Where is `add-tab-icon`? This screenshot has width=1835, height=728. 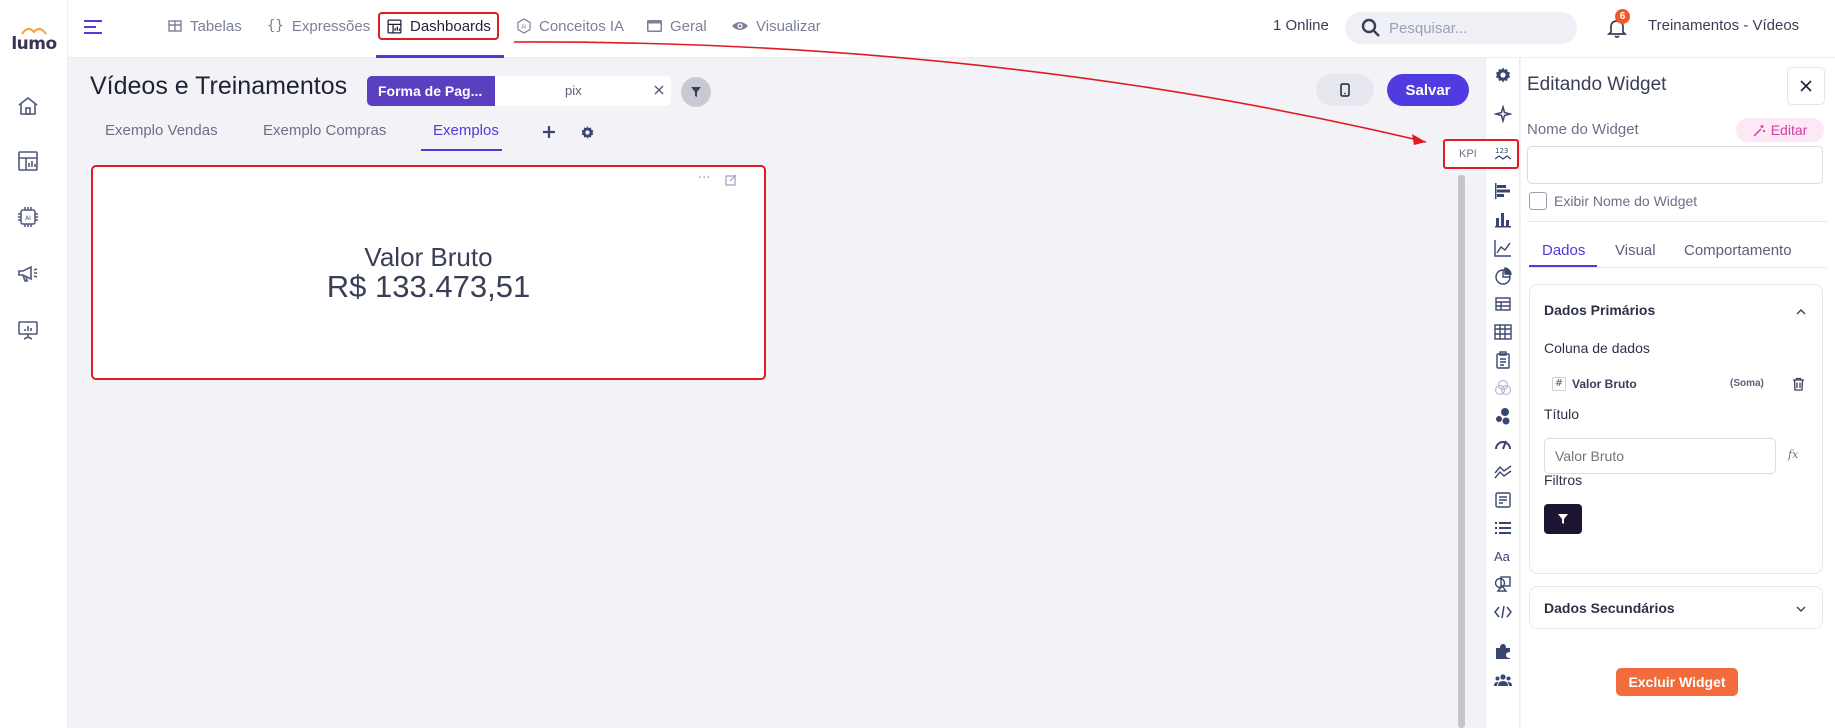
add-tab-icon is located at coordinates (549, 132).